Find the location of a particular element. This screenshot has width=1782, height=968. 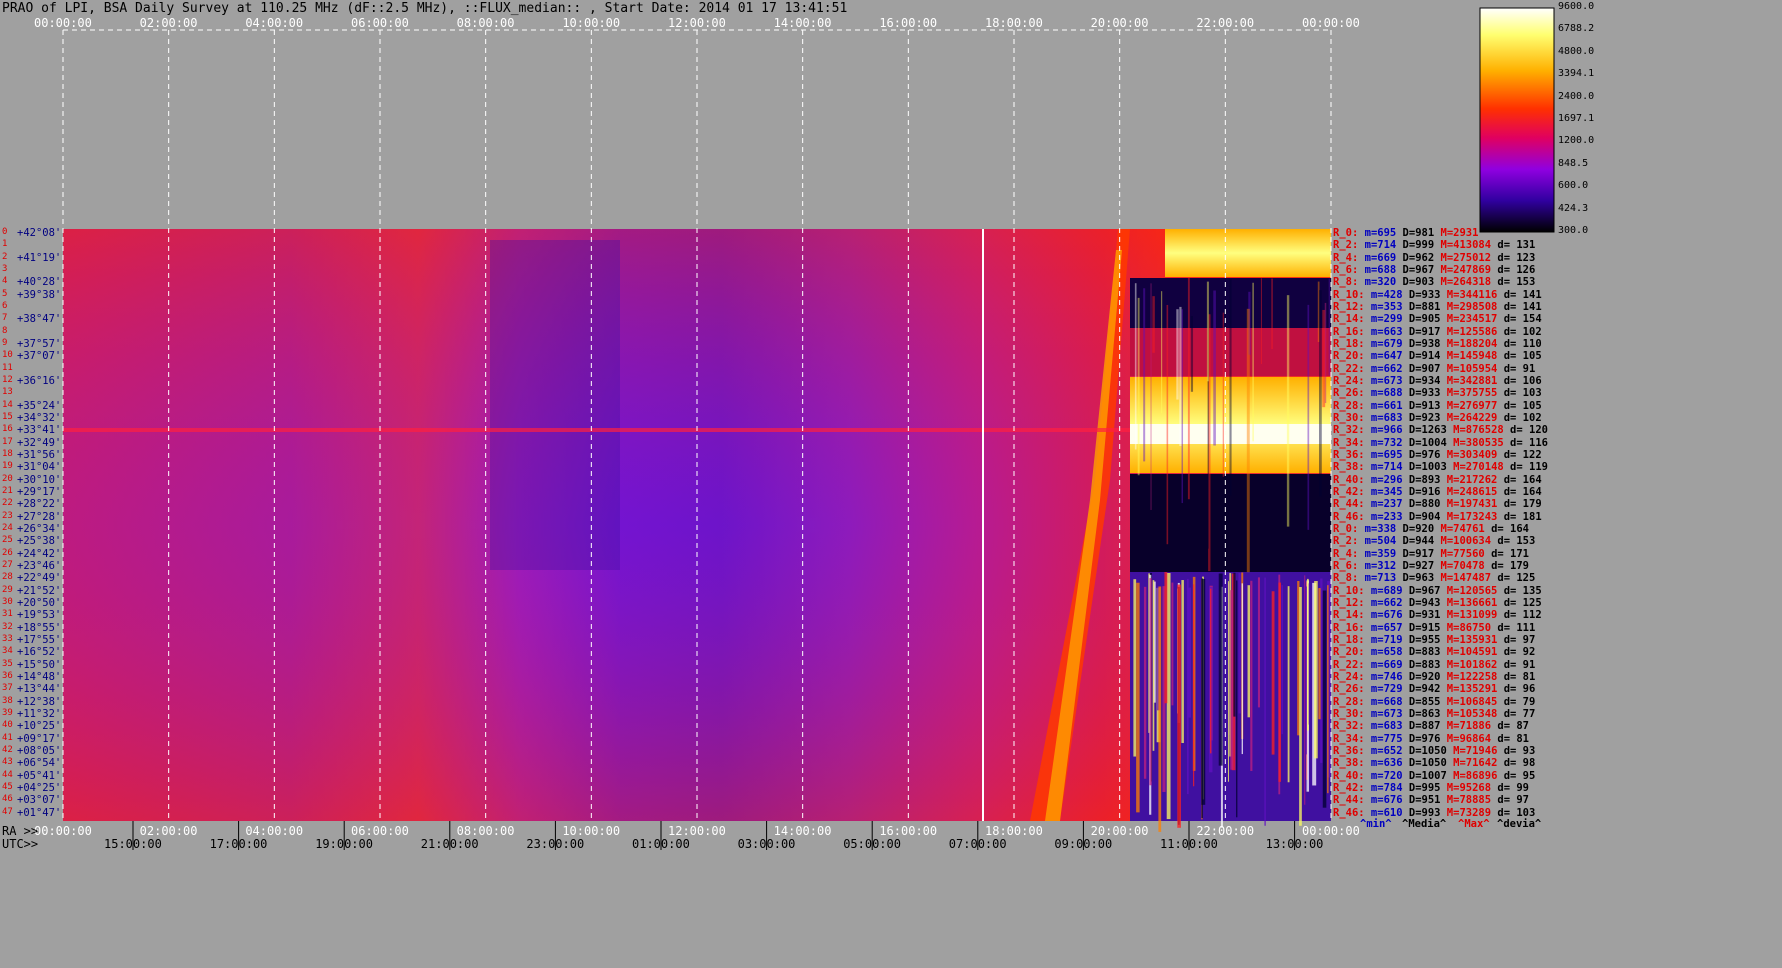

stat-field: m=428 is located at coordinates (1383, 294).